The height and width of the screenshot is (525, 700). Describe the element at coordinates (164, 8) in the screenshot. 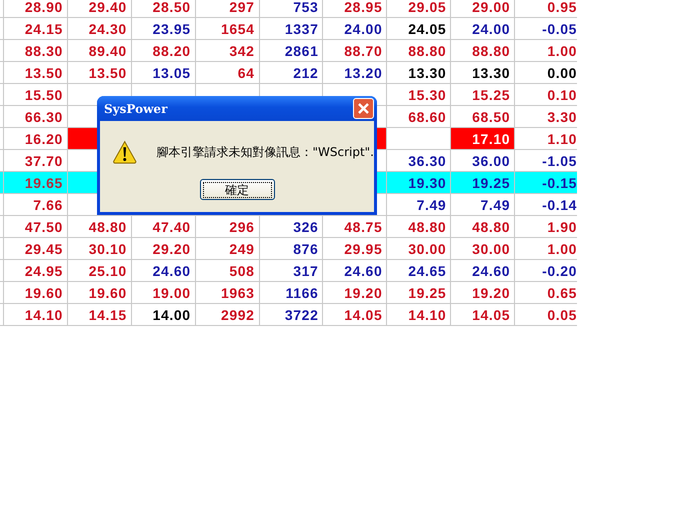

I see `table-cell: 28.50` at that location.